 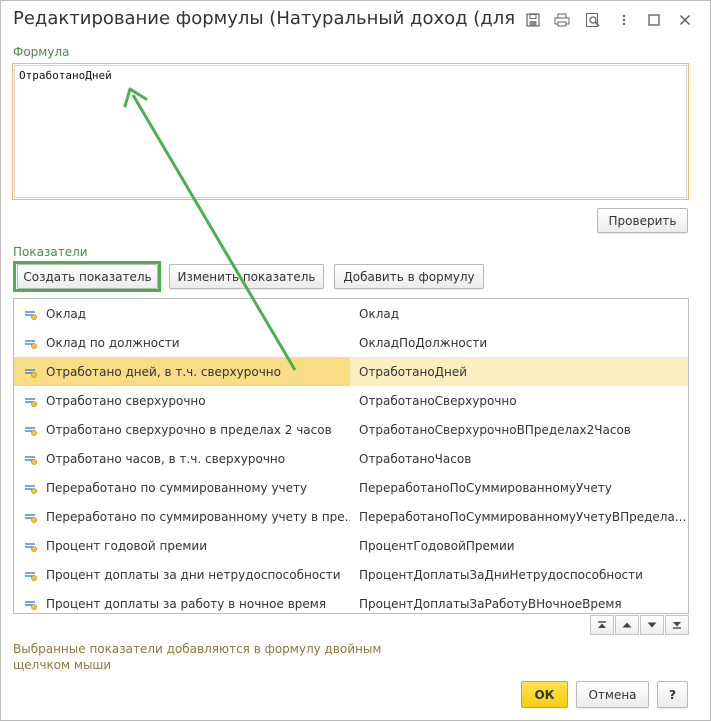 I want to click on row-name-cell: Переработано по суммированному учету, so click(x=182, y=488).